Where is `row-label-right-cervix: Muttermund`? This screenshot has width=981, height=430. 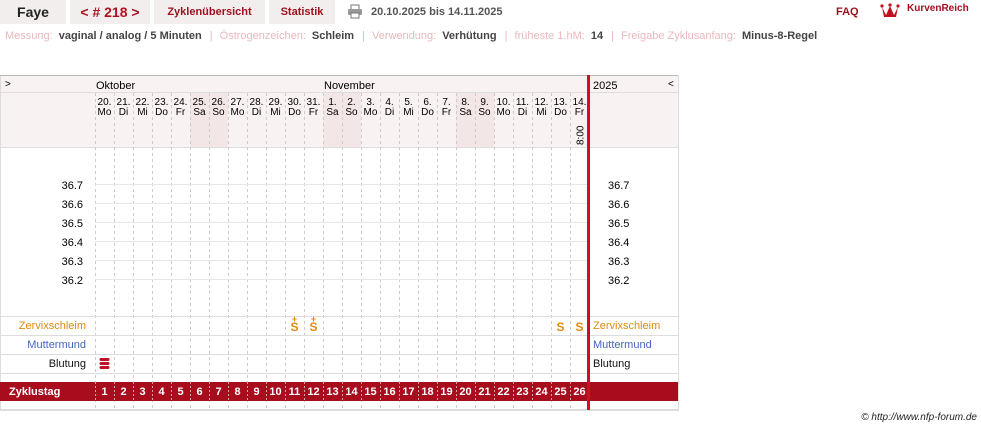 row-label-right-cervix: Muttermund is located at coordinates (622, 345).